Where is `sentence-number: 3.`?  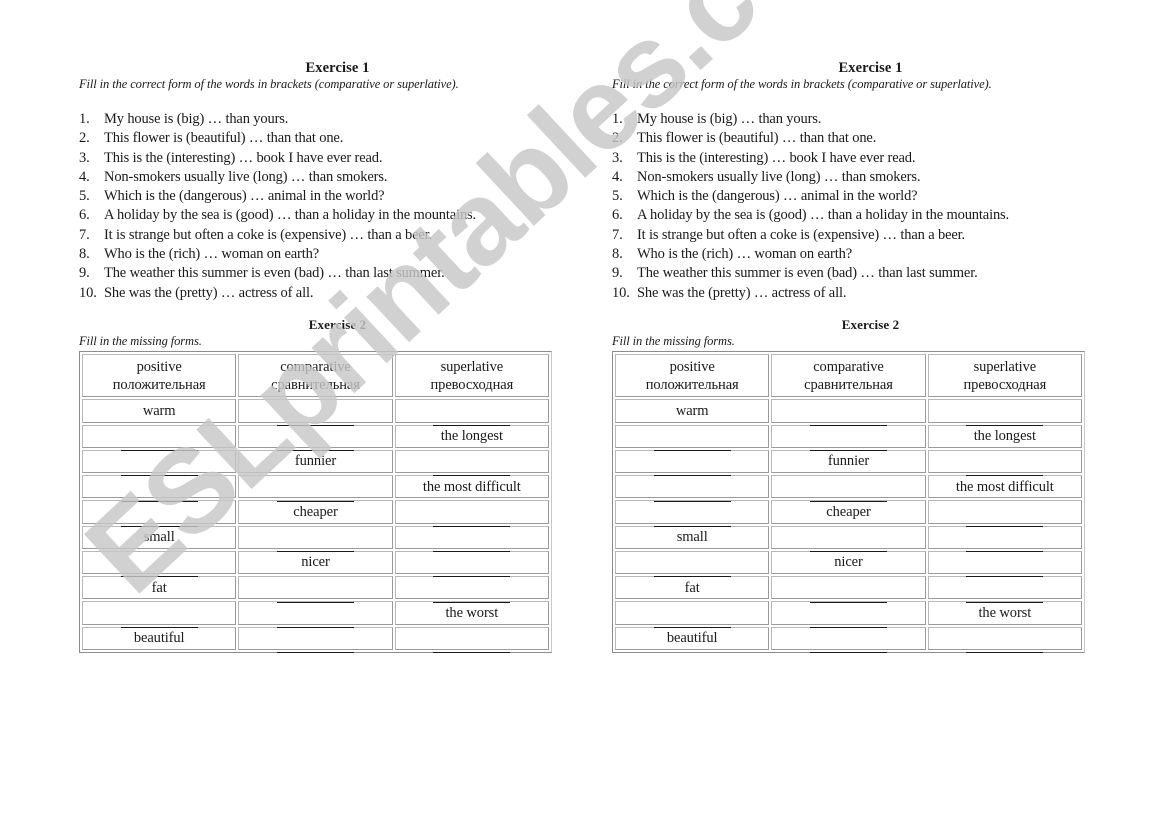
sentence-number: 3. is located at coordinates (84, 157).